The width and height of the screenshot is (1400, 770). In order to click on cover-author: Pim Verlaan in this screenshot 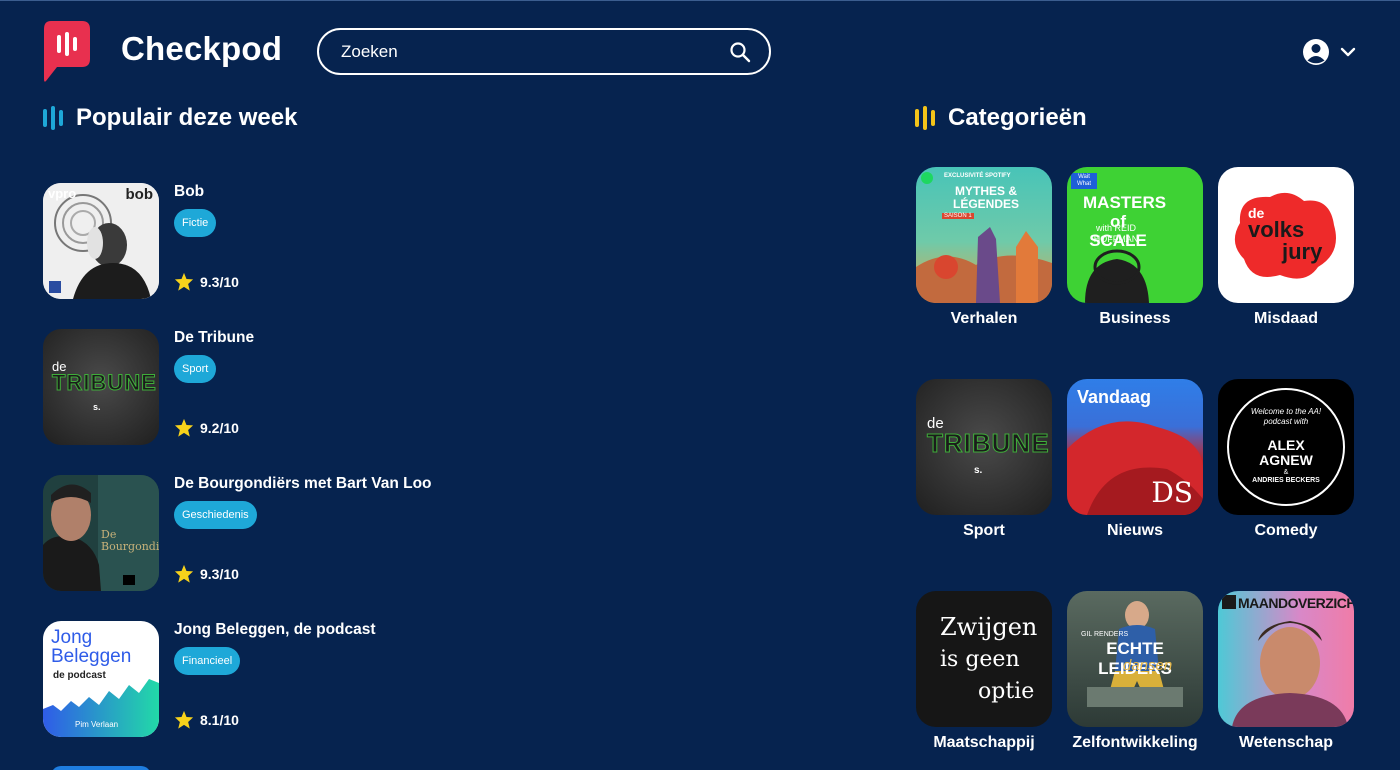, I will do `click(97, 724)`.